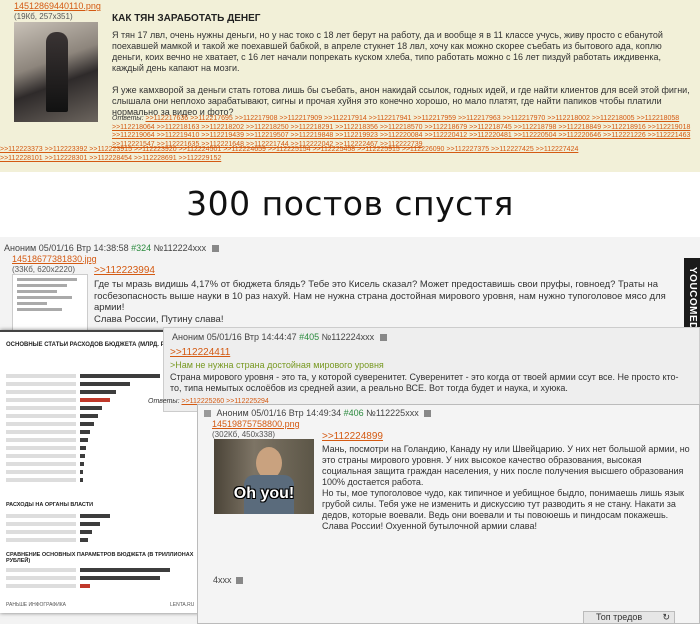 This screenshot has height=624, width=700. I want to click on hidden-post-fragment: 4xxx, so click(228, 580).